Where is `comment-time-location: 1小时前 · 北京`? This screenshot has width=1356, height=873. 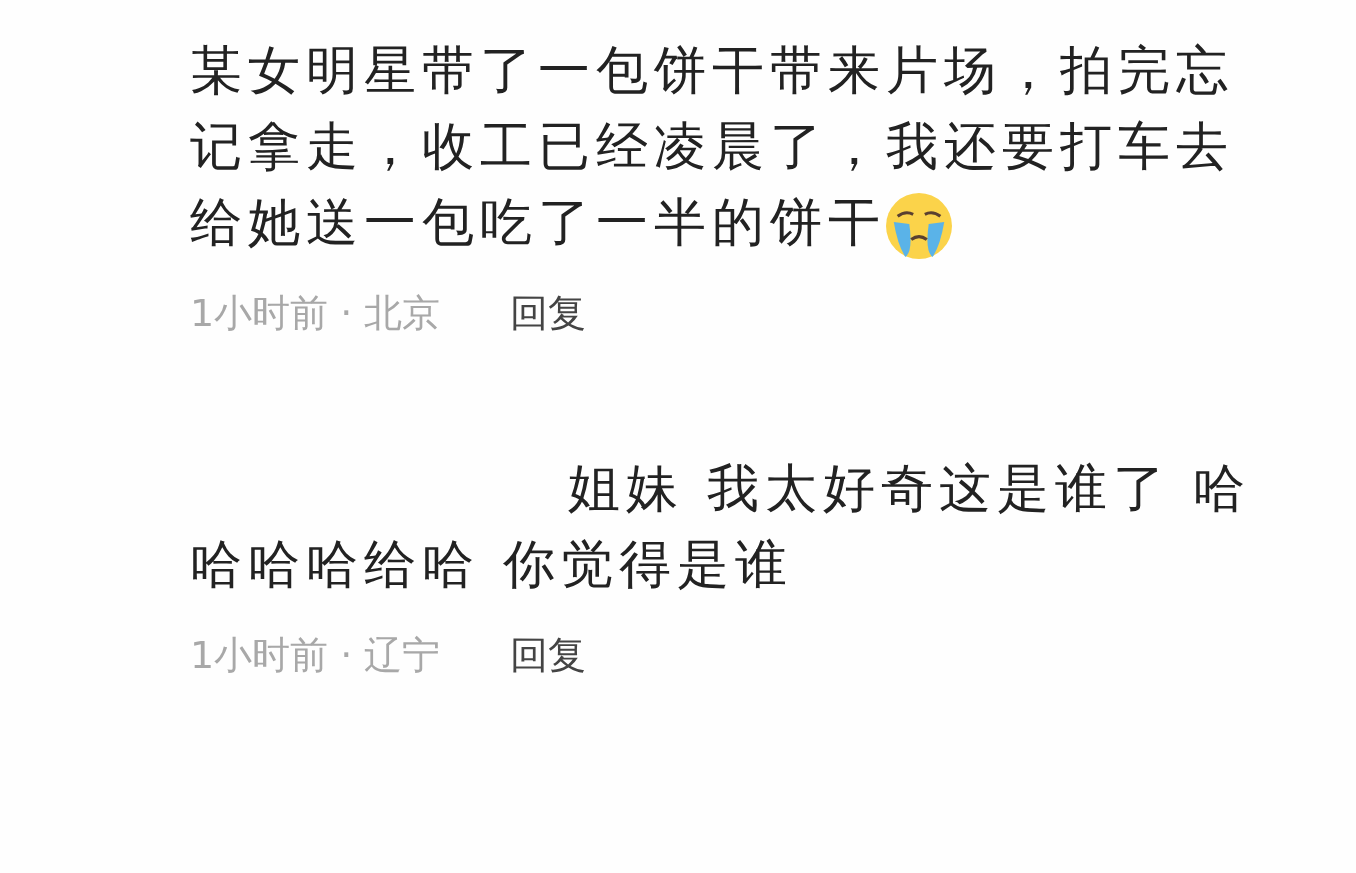 comment-time-location: 1小时前 · 北京 is located at coordinates (315, 313).